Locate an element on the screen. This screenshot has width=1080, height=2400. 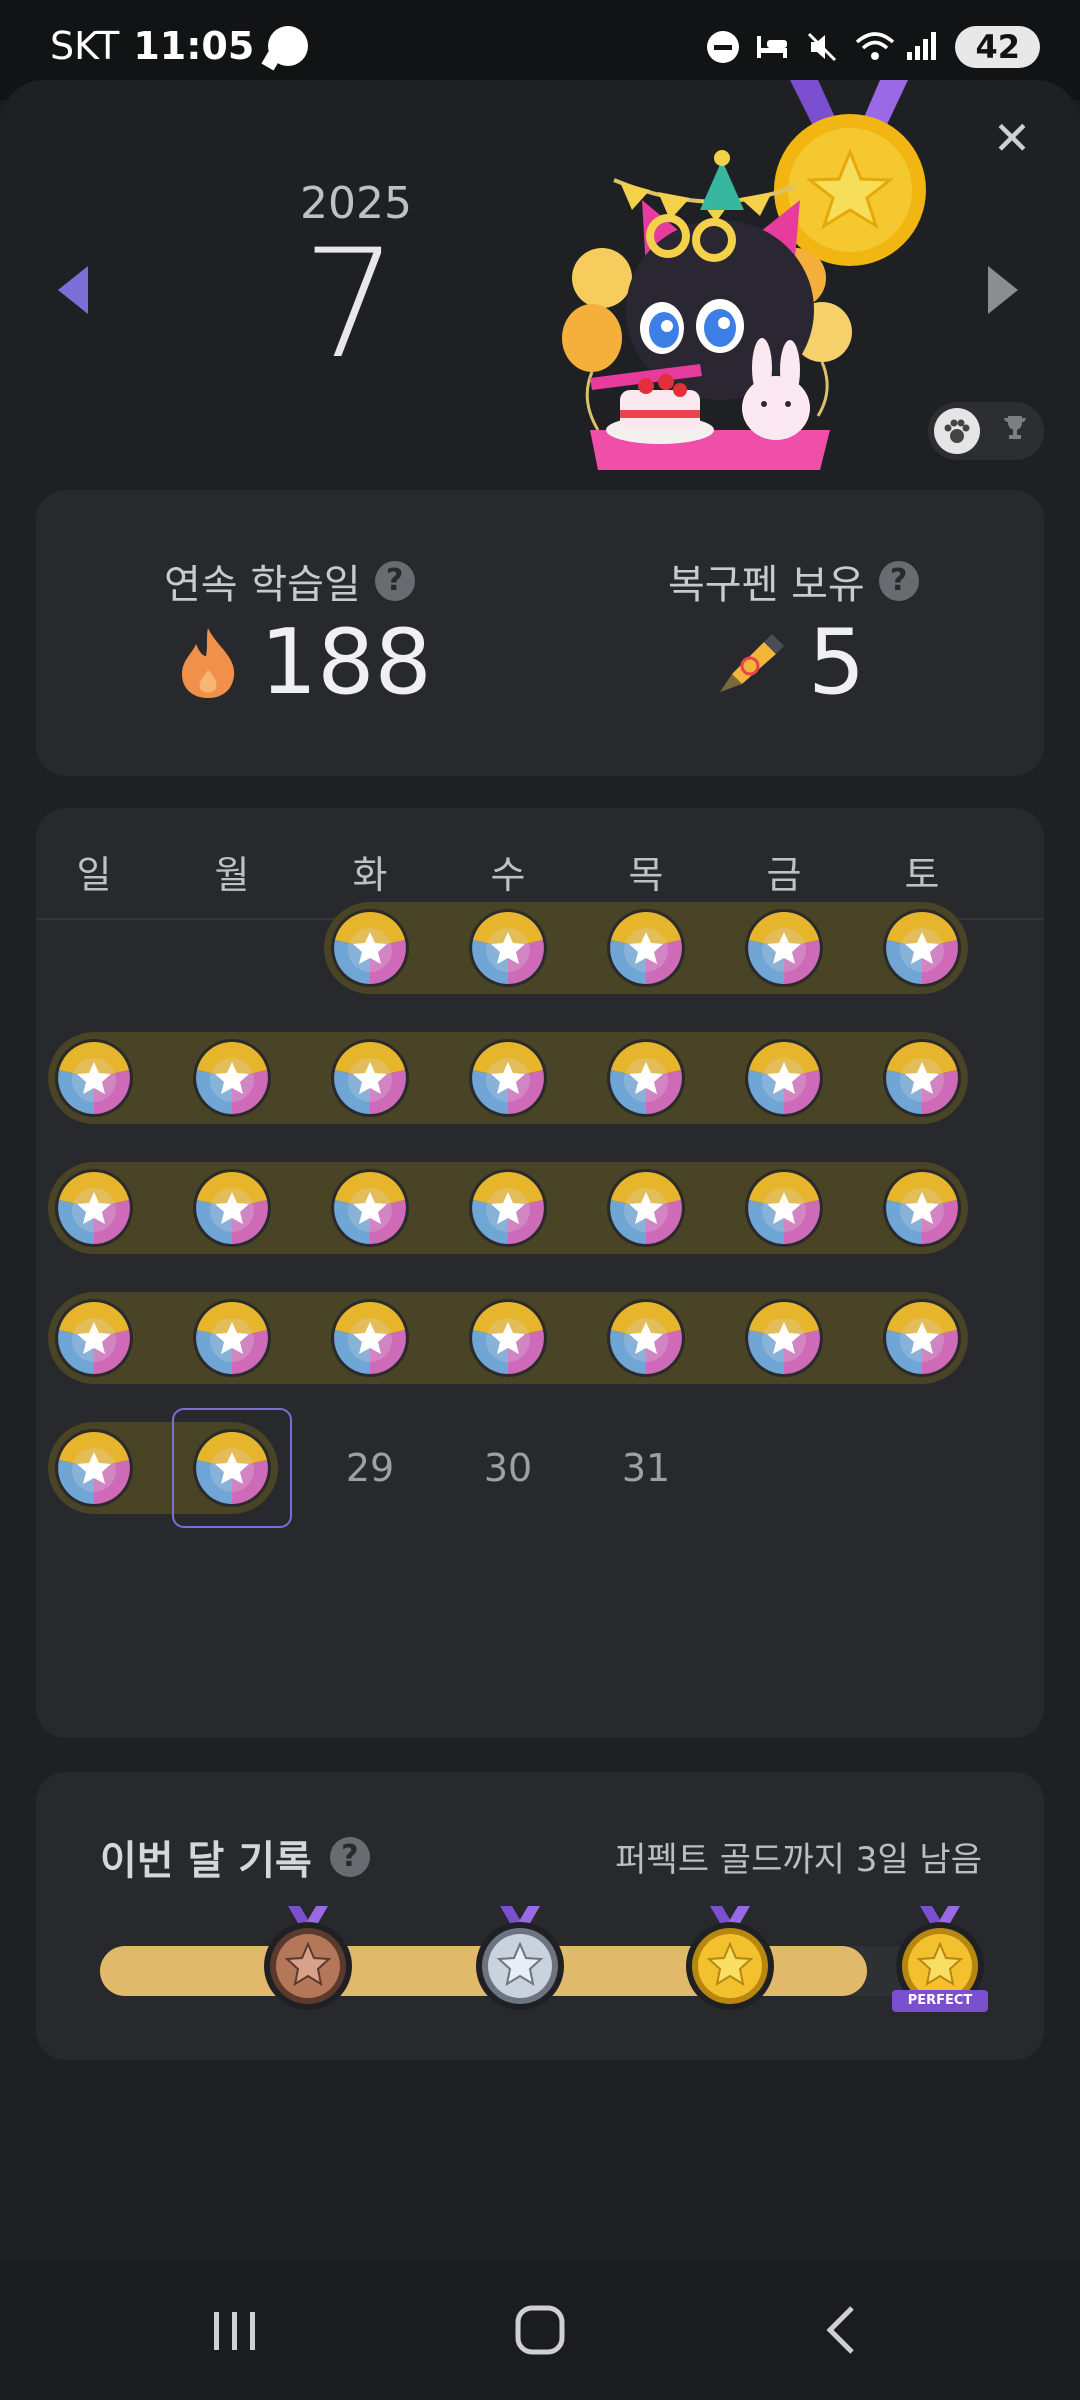
recovery-pen: 5 is located at coordinates (788, 662).